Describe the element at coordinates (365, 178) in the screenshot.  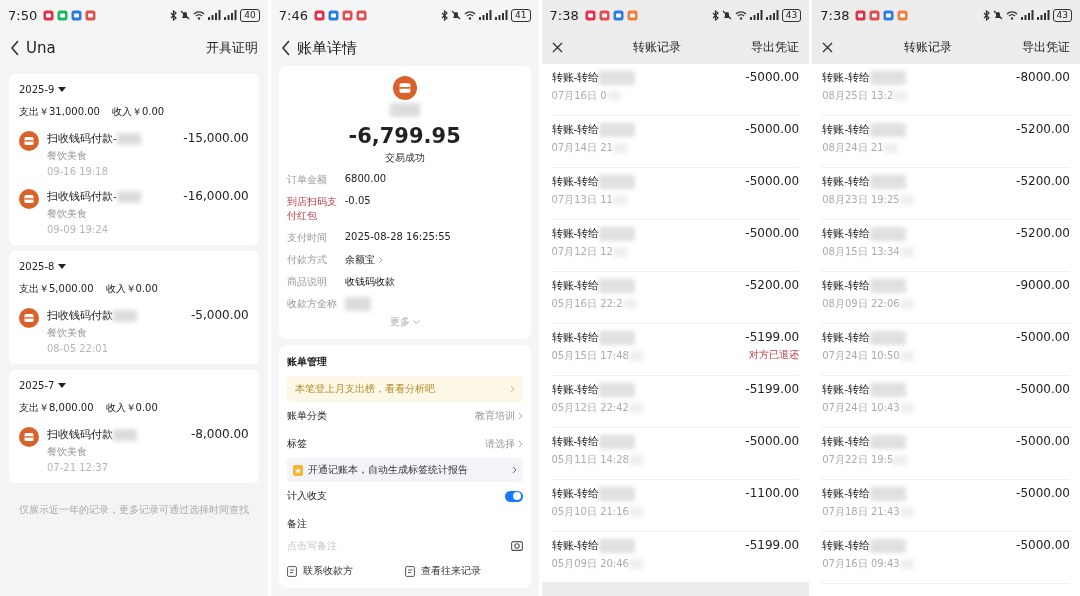
I see `field-value: 6800.00` at that location.